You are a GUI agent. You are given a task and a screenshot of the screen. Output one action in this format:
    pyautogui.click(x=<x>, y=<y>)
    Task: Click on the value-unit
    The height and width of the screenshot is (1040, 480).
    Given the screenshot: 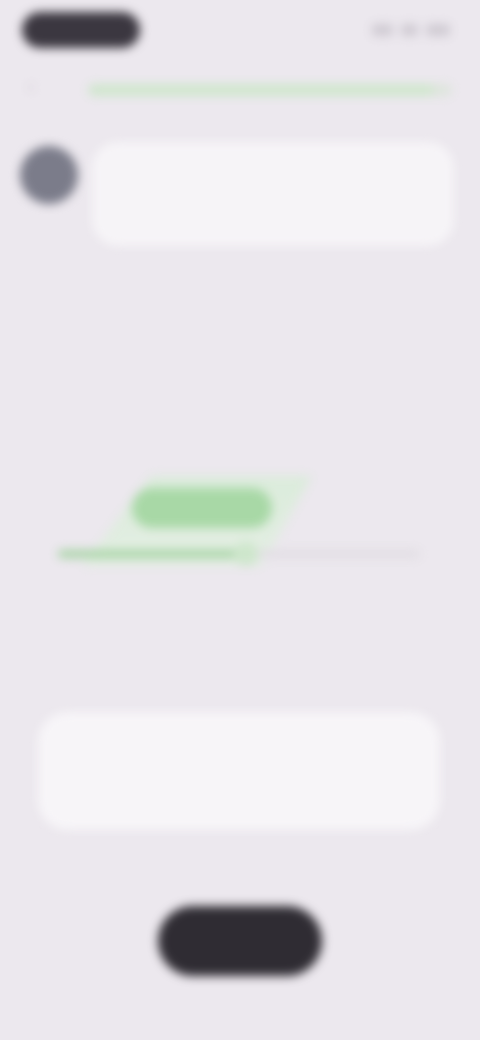 What is the action you would take?
    pyautogui.click(x=337, y=441)
    